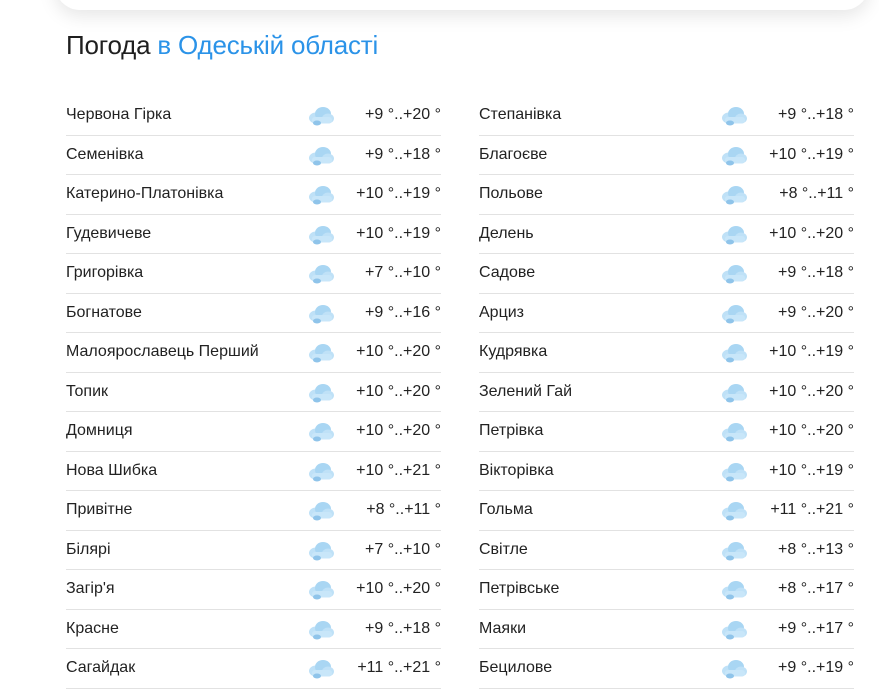  Describe the element at coordinates (253, 629) in the screenshot. I see `city-row: Красне +9 °..+18 °` at that location.